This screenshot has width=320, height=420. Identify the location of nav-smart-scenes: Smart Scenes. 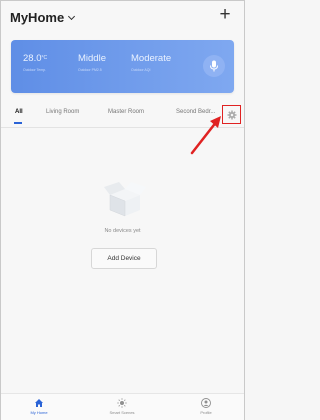
(122, 406).